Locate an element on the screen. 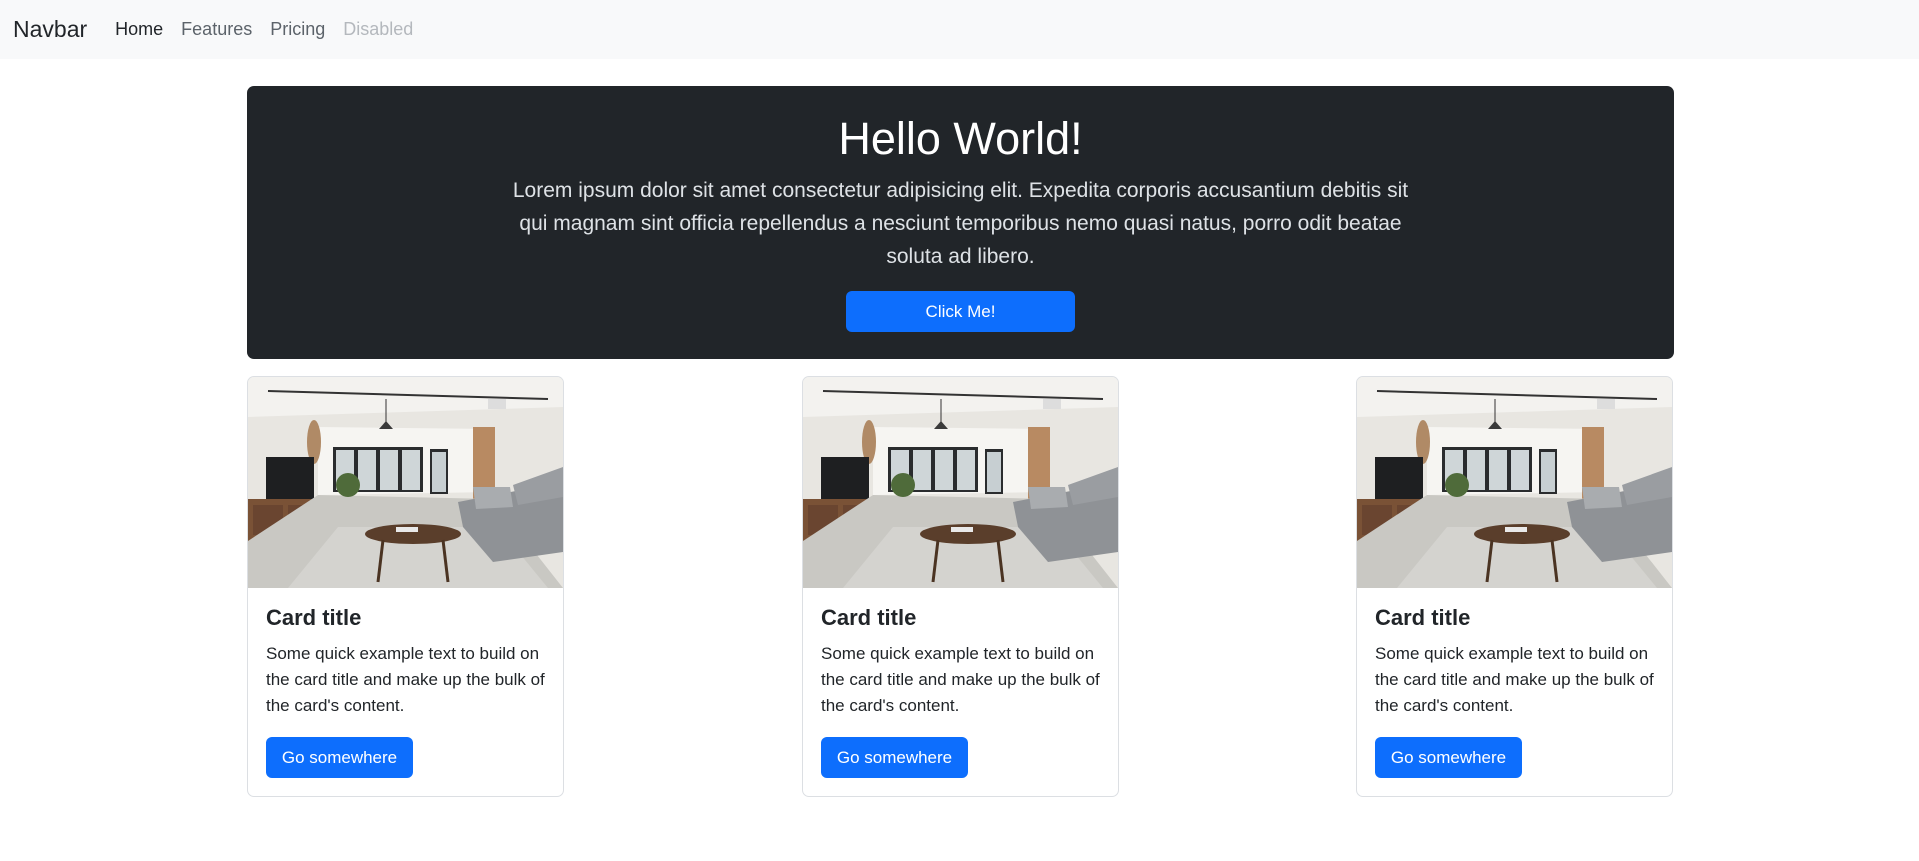 The height and width of the screenshot is (861, 1919). nav-link-home: Home is located at coordinates (139, 29).